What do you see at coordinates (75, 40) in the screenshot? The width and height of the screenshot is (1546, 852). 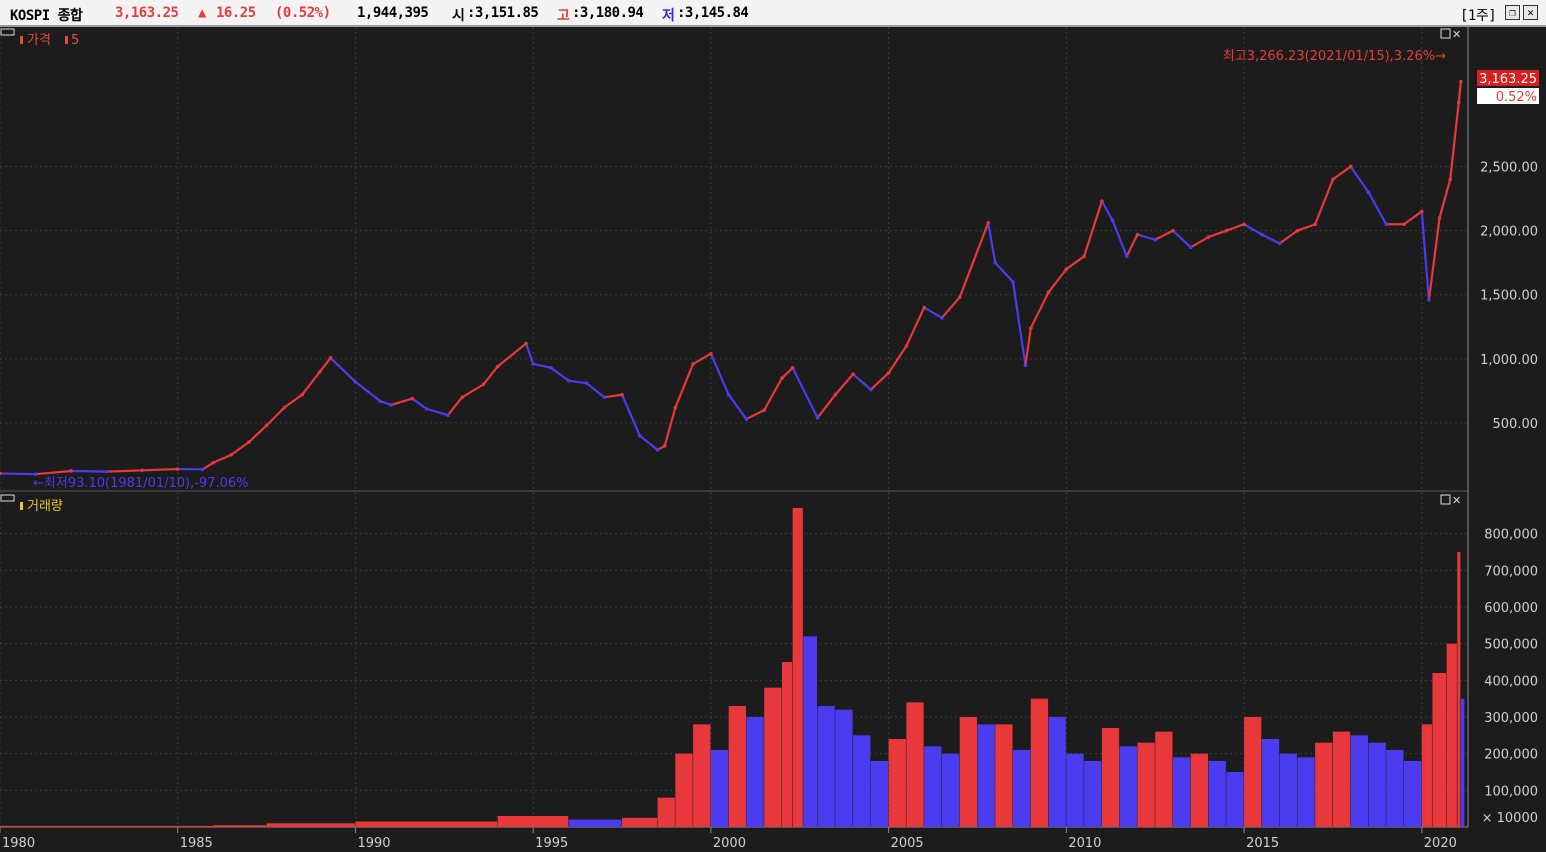 I see `legend-ma: 5` at bounding box center [75, 40].